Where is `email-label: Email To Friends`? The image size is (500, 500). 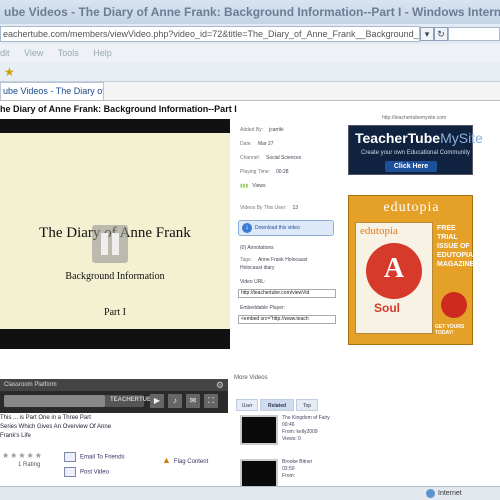
email-label: Email To Friends is located at coordinates (102, 457).